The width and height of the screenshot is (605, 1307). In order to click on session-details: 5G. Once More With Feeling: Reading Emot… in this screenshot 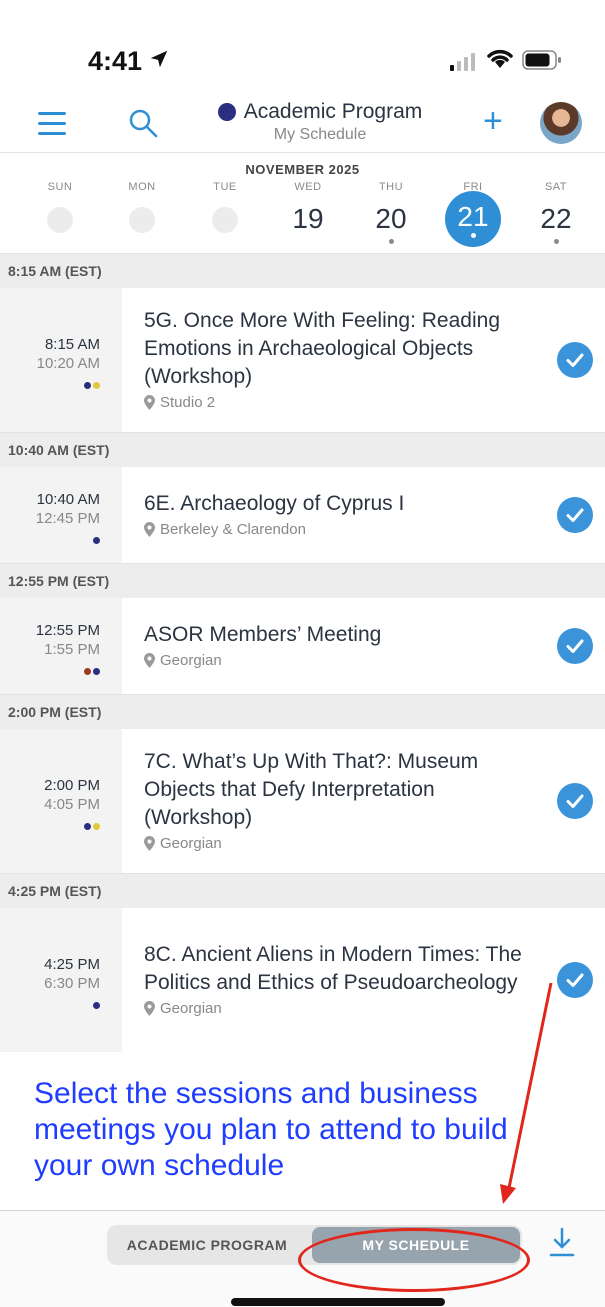, I will do `click(363, 360)`.